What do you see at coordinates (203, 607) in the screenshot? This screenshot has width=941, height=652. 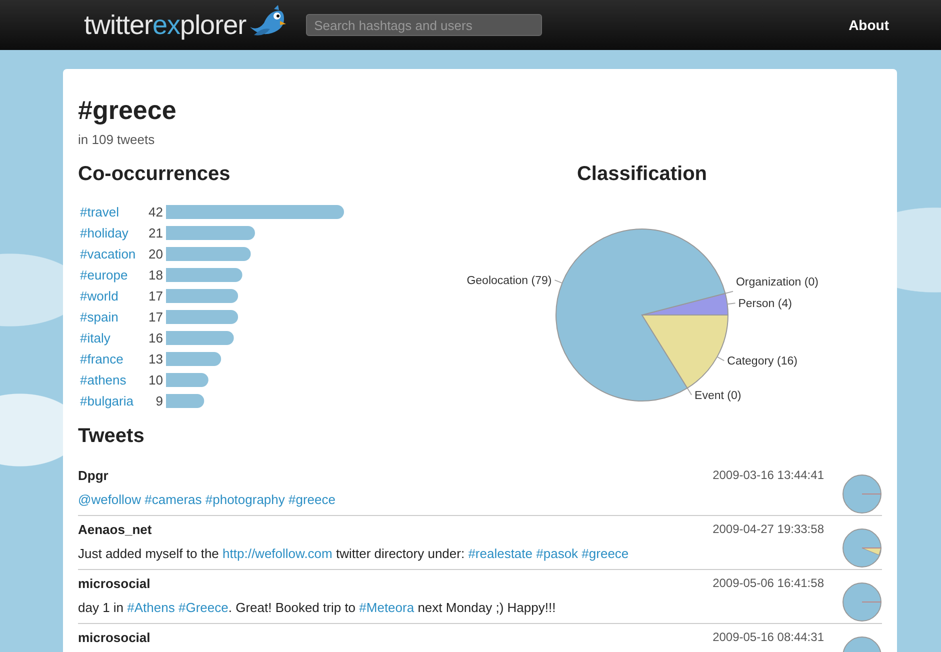 I see `tweet-link: #Greece` at bounding box center [203, 607].